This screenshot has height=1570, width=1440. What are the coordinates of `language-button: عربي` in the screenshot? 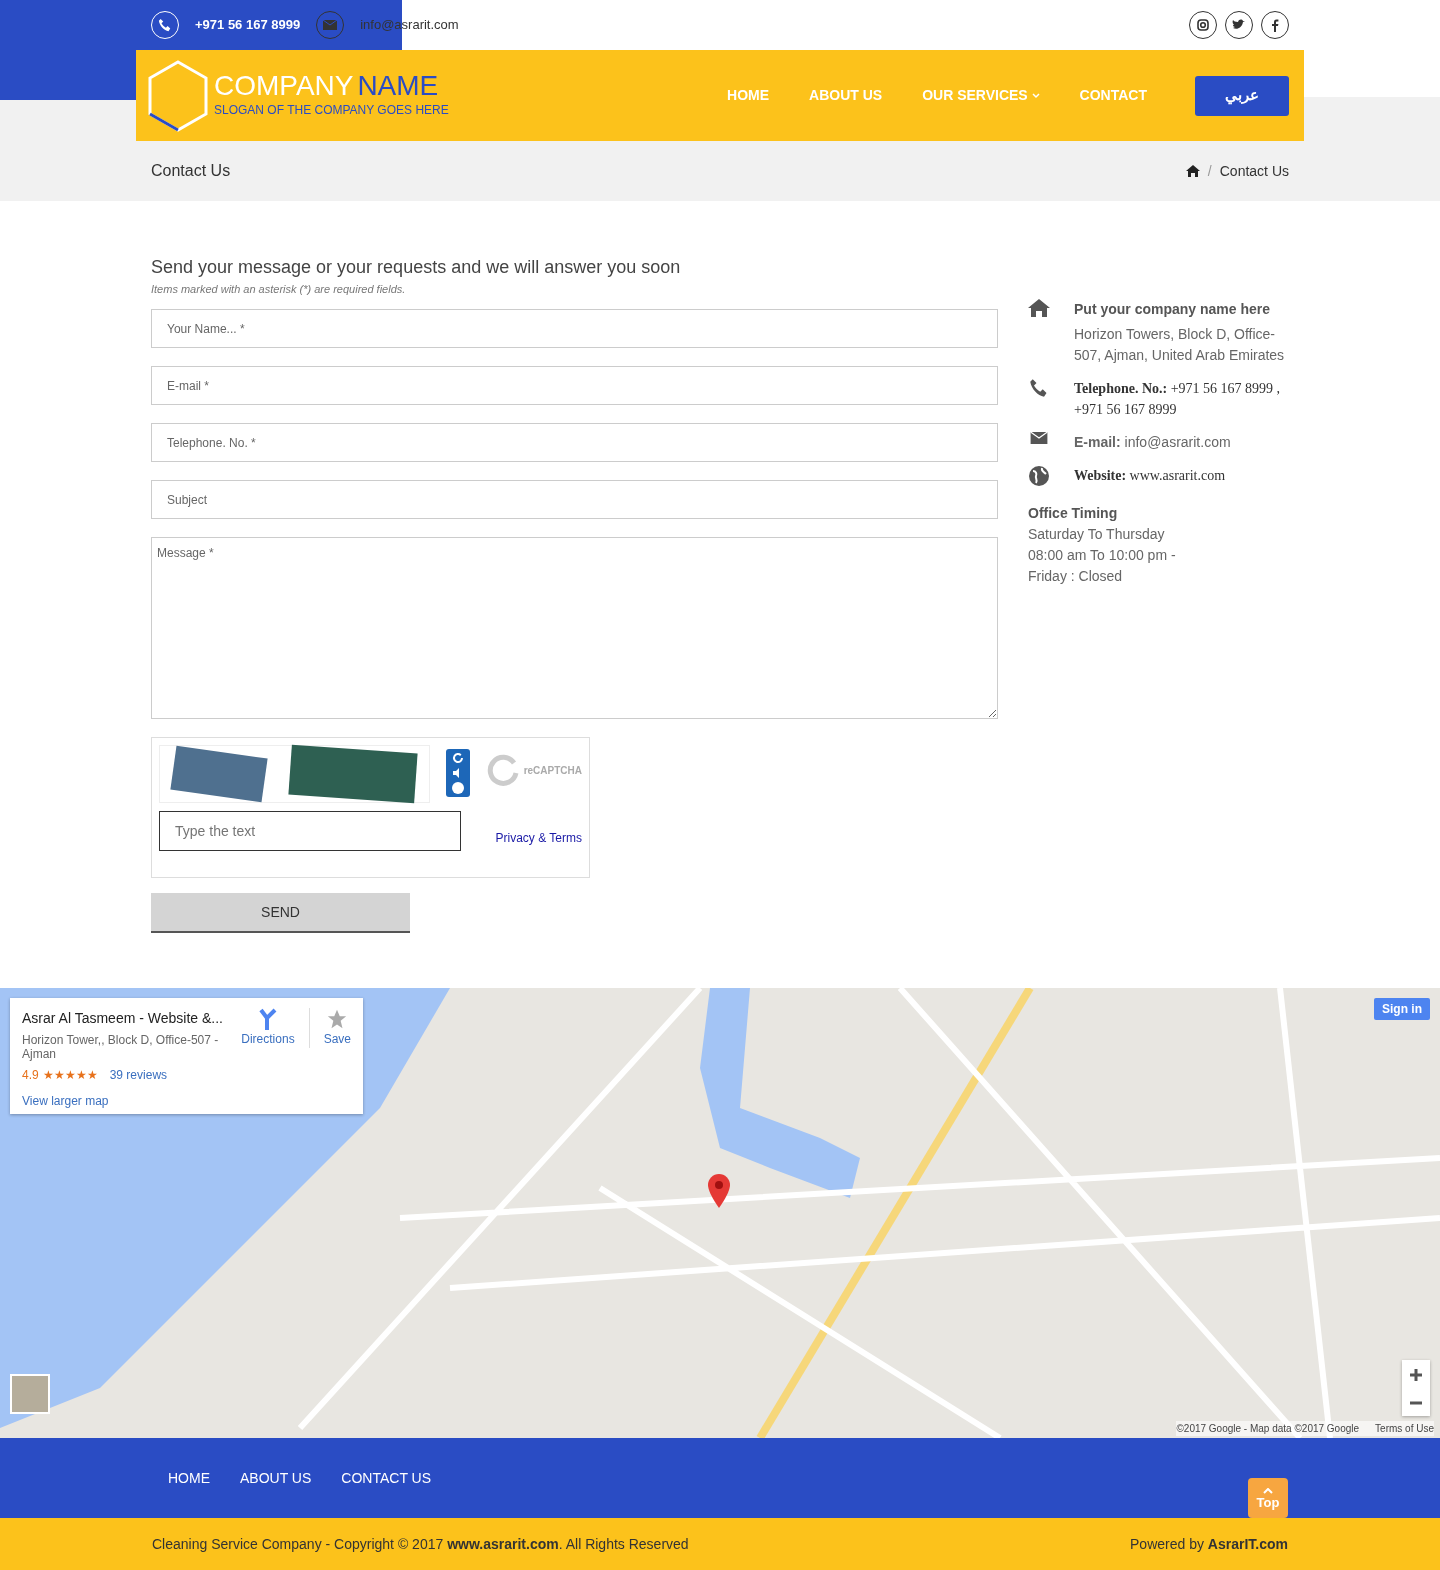 It's located at (1242, 95).